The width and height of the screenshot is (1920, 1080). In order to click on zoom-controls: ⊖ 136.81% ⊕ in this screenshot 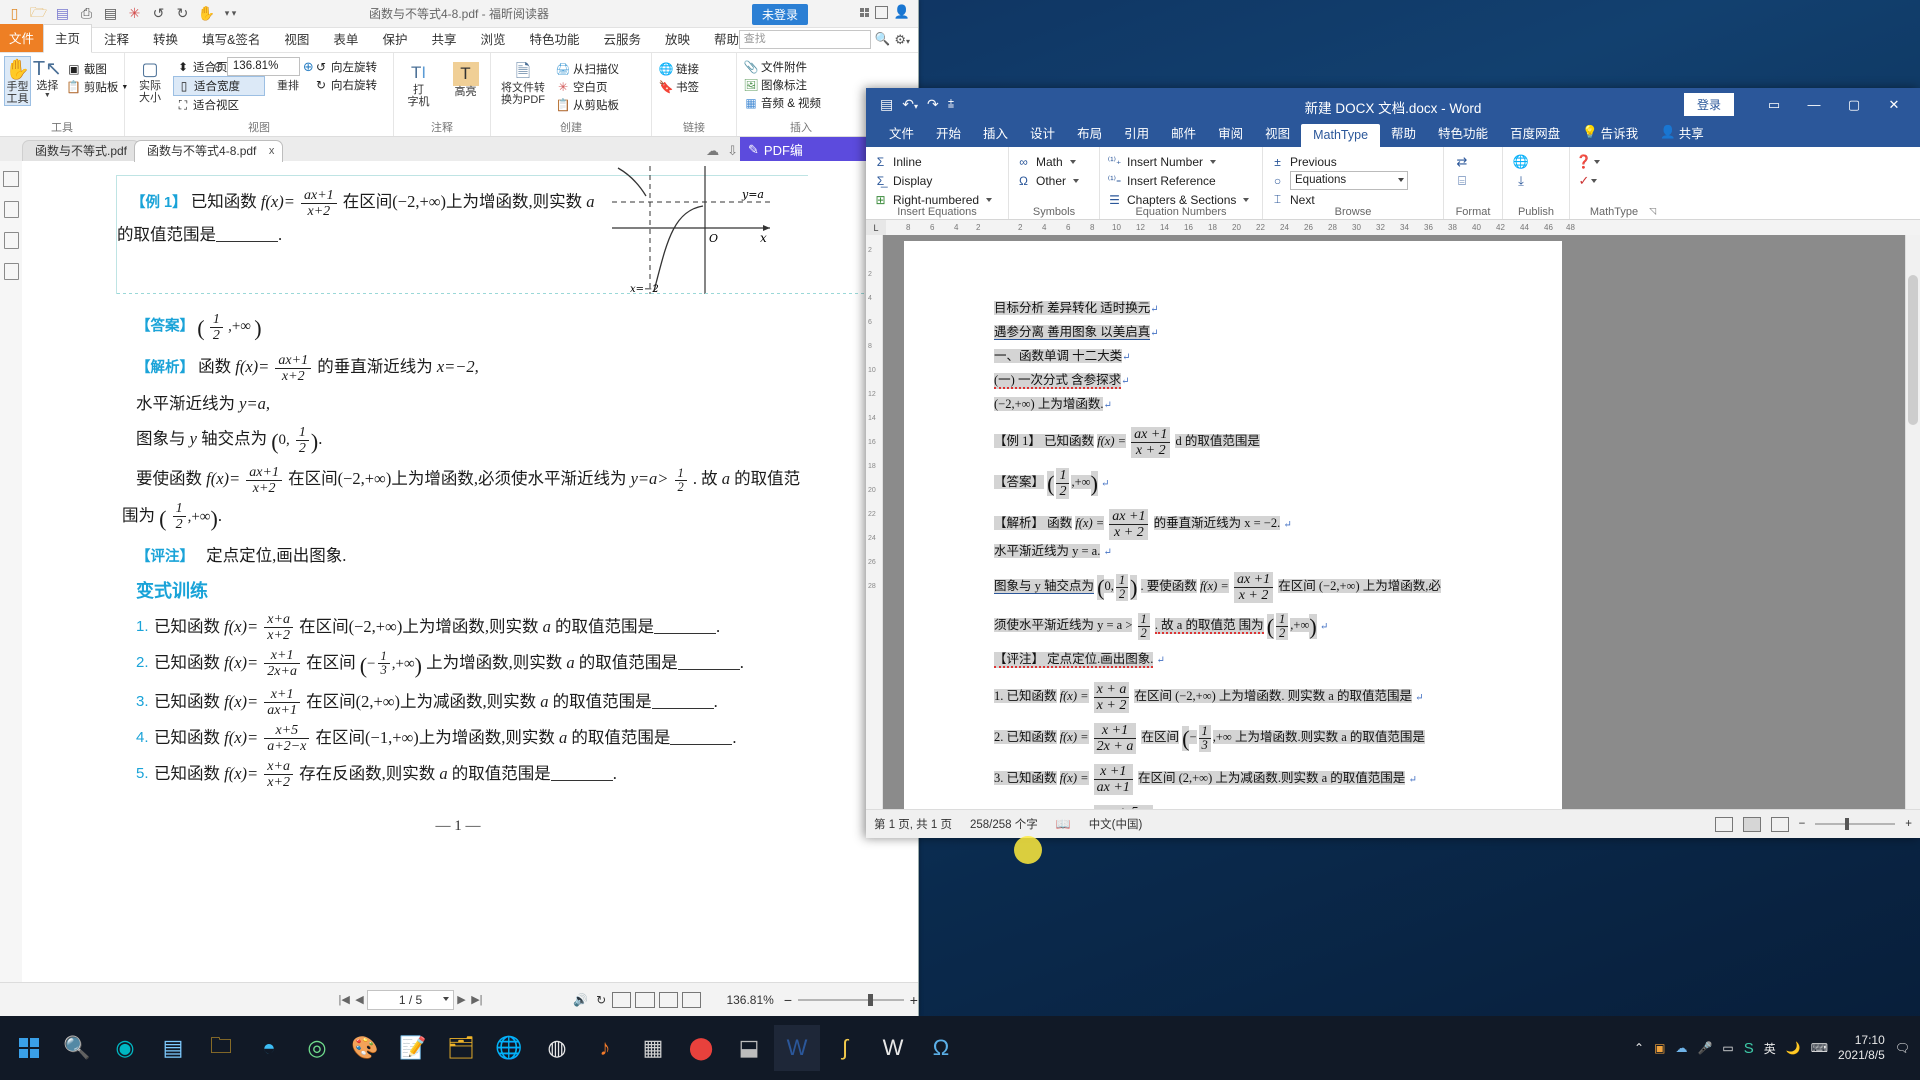, I will do `click(263, 66)`.